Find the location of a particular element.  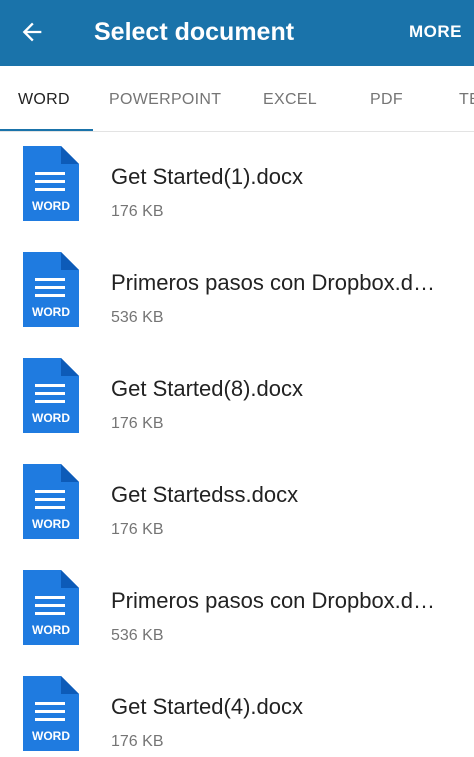

arrow-back-icon is located at coordinates (32, 32).